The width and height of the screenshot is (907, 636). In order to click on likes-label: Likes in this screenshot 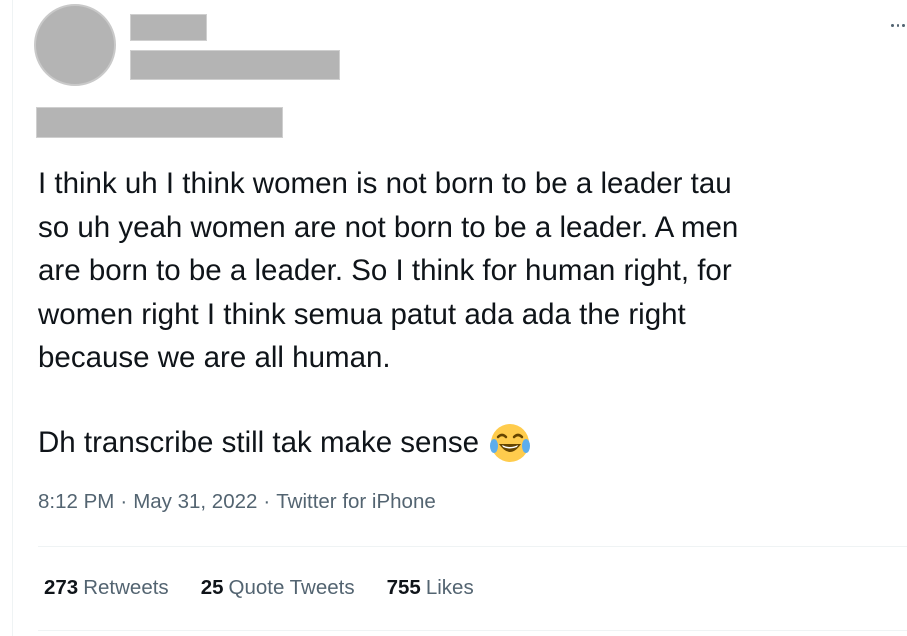, I will do `click(449, 587)`.